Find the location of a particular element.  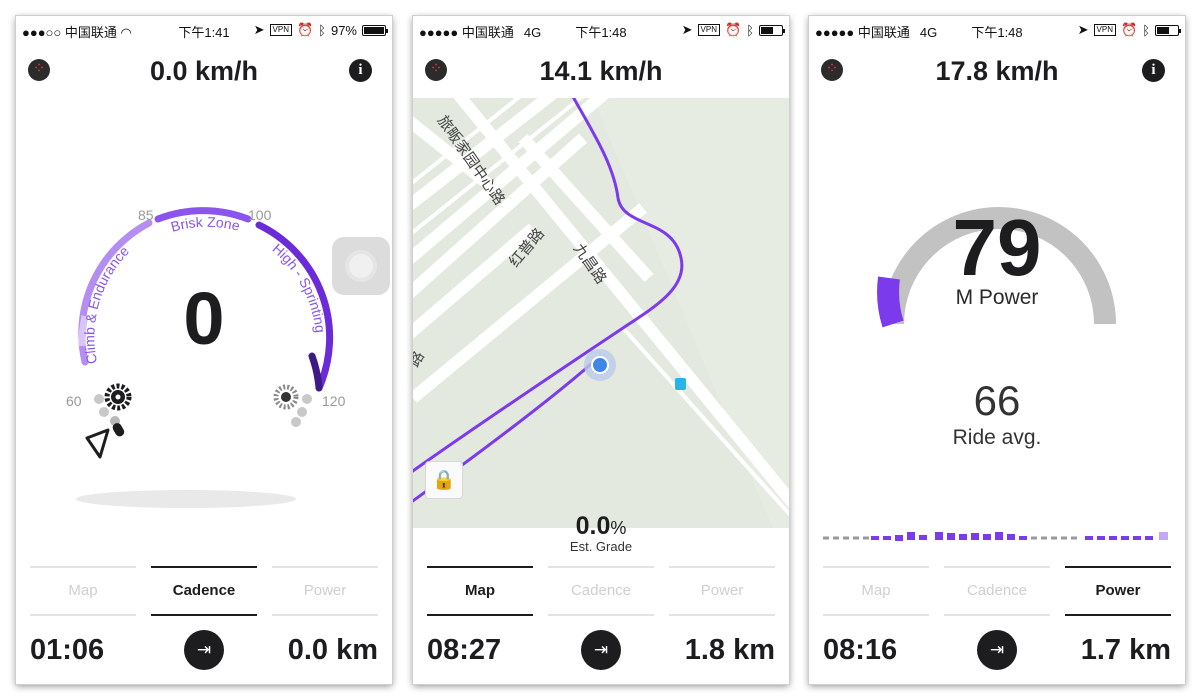

grade-panel: 0.0% Est. Grade is located at coordinates (601, 533).